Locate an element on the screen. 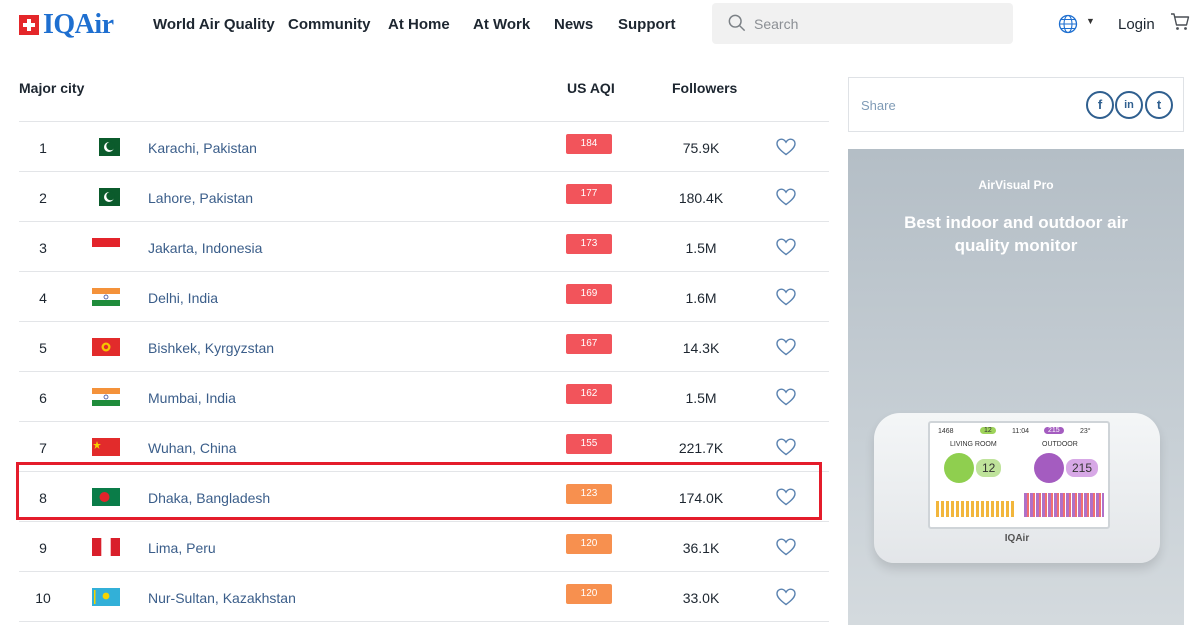 The image size is (1200, 625). linkedin-icon: in is located at coordinates (1129, 105).